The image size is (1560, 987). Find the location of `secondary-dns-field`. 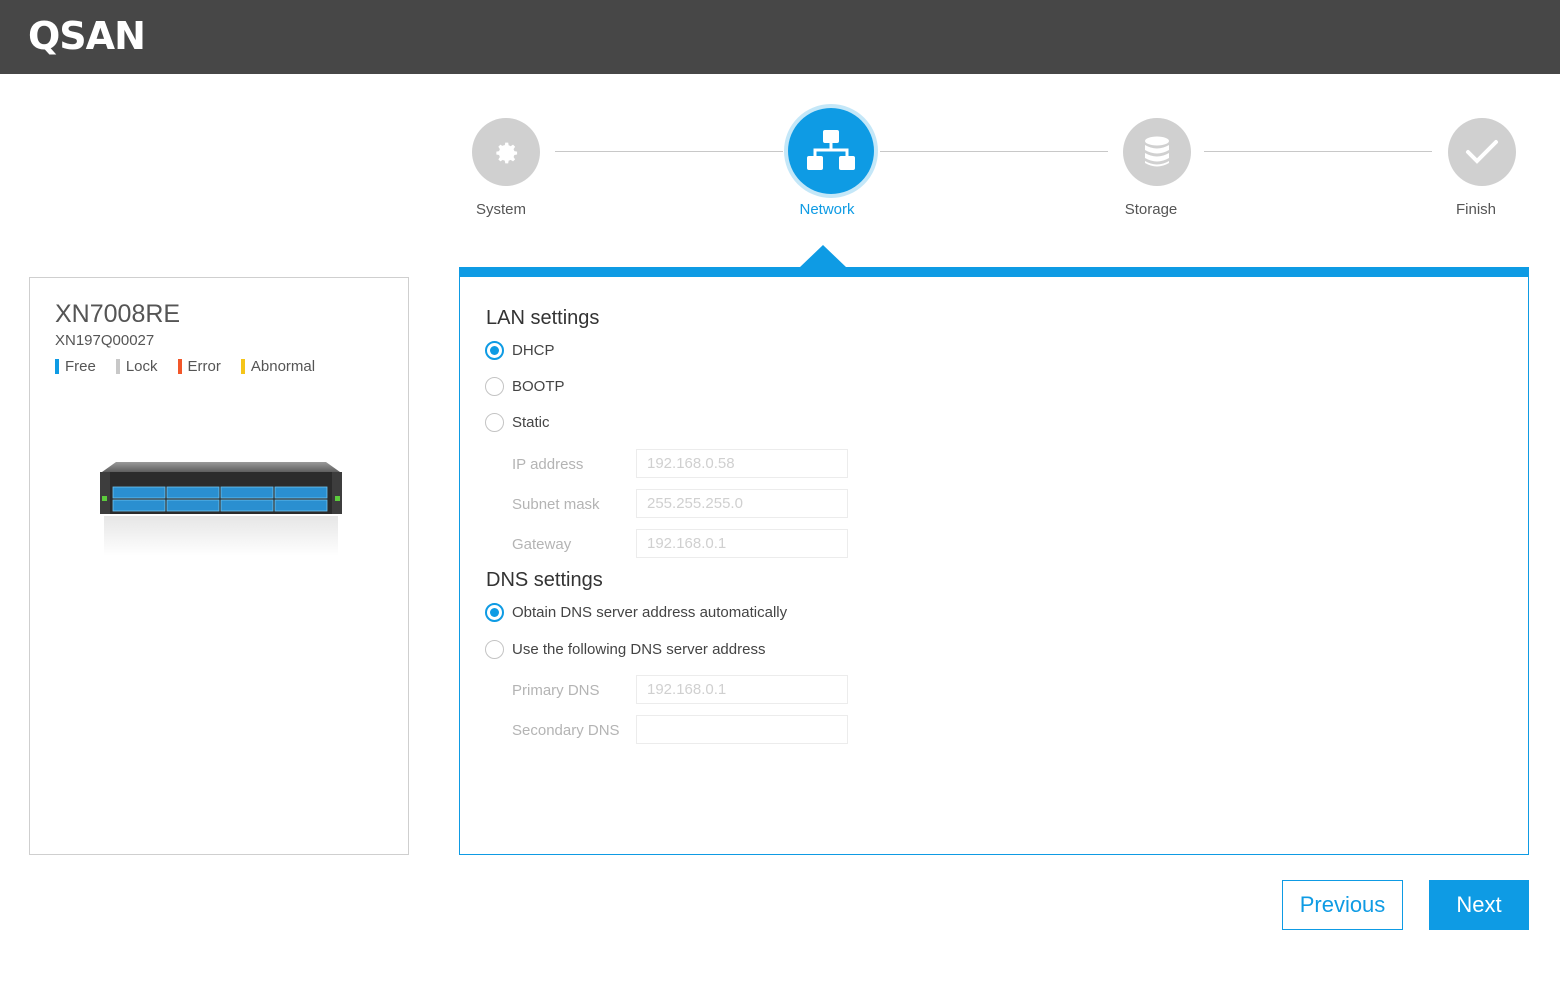

secondary-dns-field is located at coordinates (742, 729).